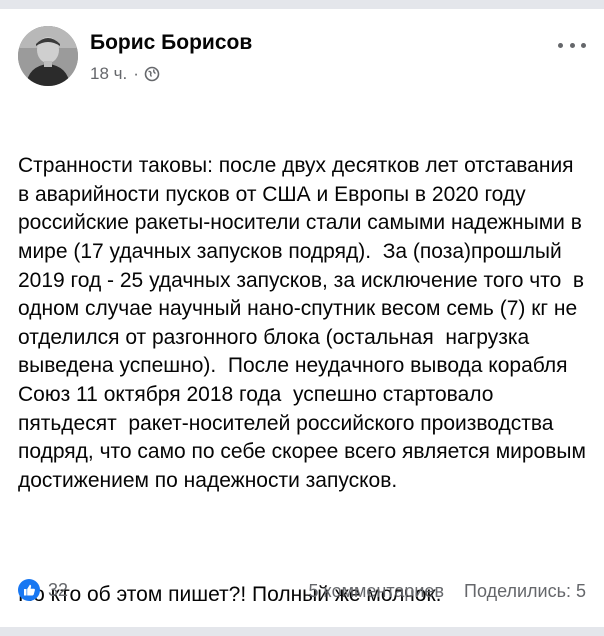 The image size is (604, 636). I want to click on author-avatar, so click(48, 56).